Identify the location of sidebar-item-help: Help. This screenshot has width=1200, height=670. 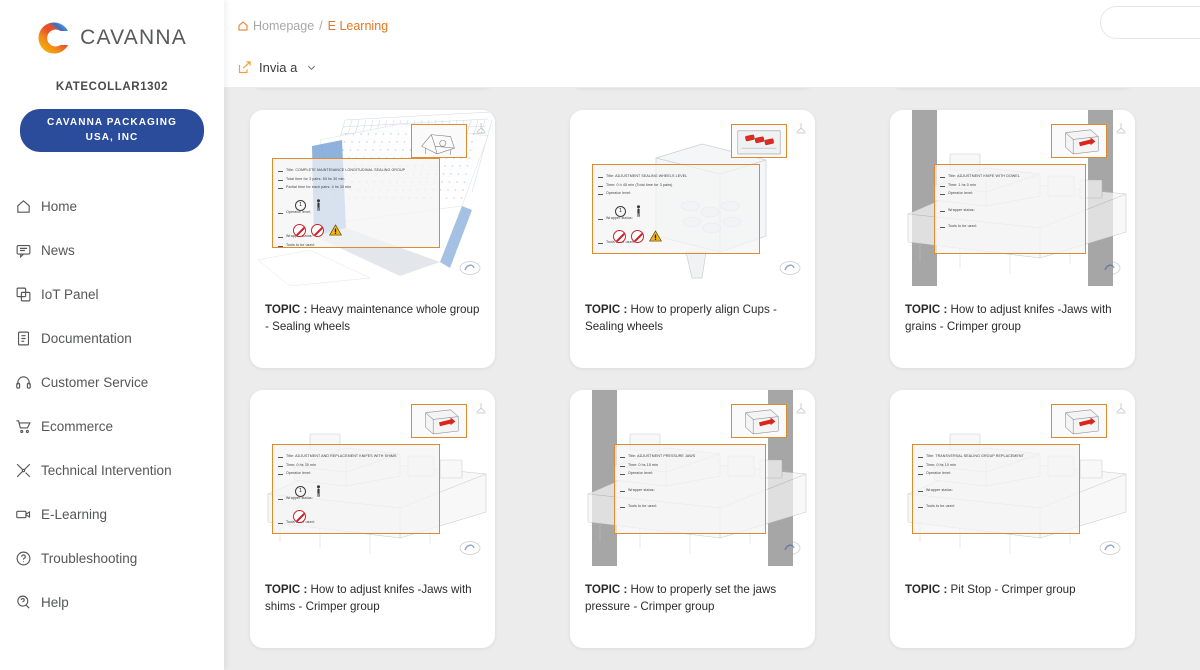
(119, 602).